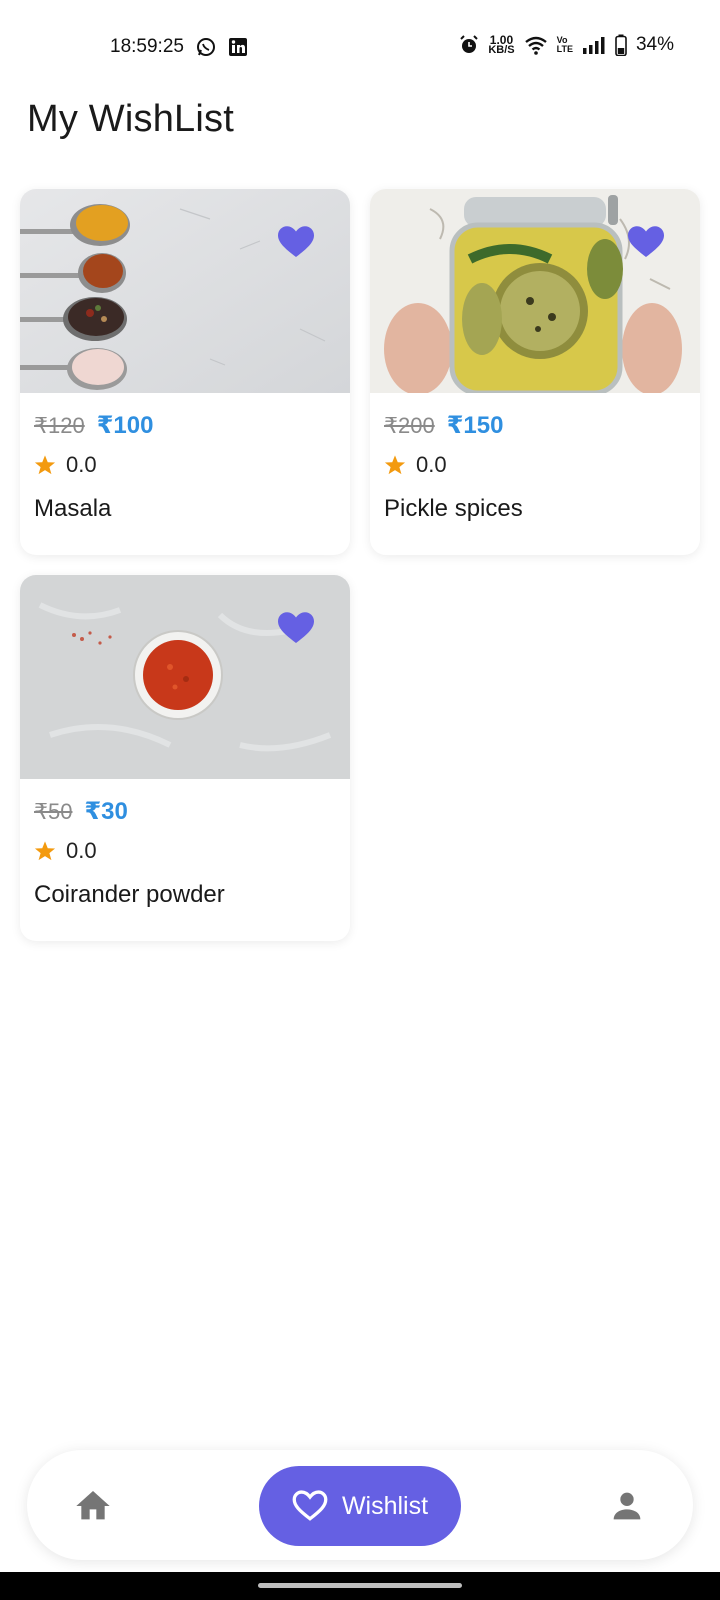 This screenshot has width=720, height=1600. What do you see at coordinates (238, 47) in the screenshot?
I see `linkedin-icon` at bounding box center [238, 47].